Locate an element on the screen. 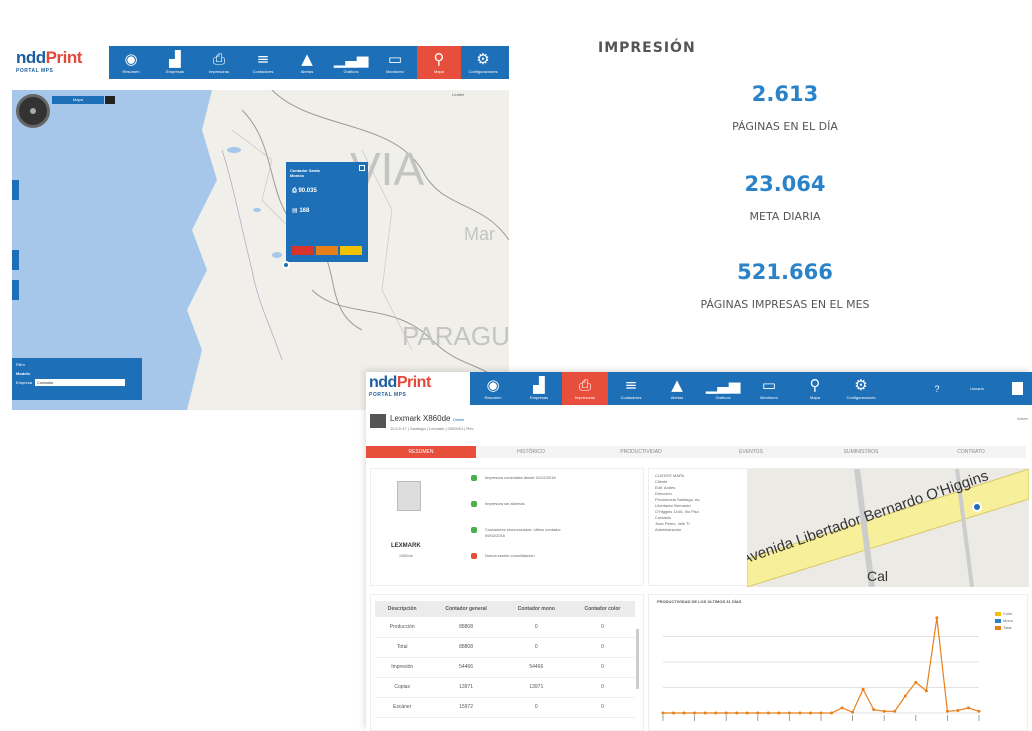 Image resolution: width=1032 pixels, height=731 pixels. map-marker-popup: Contador Santa Monica ⎙ 90.035 ▤ 168 is located at coordinates (327, 212).